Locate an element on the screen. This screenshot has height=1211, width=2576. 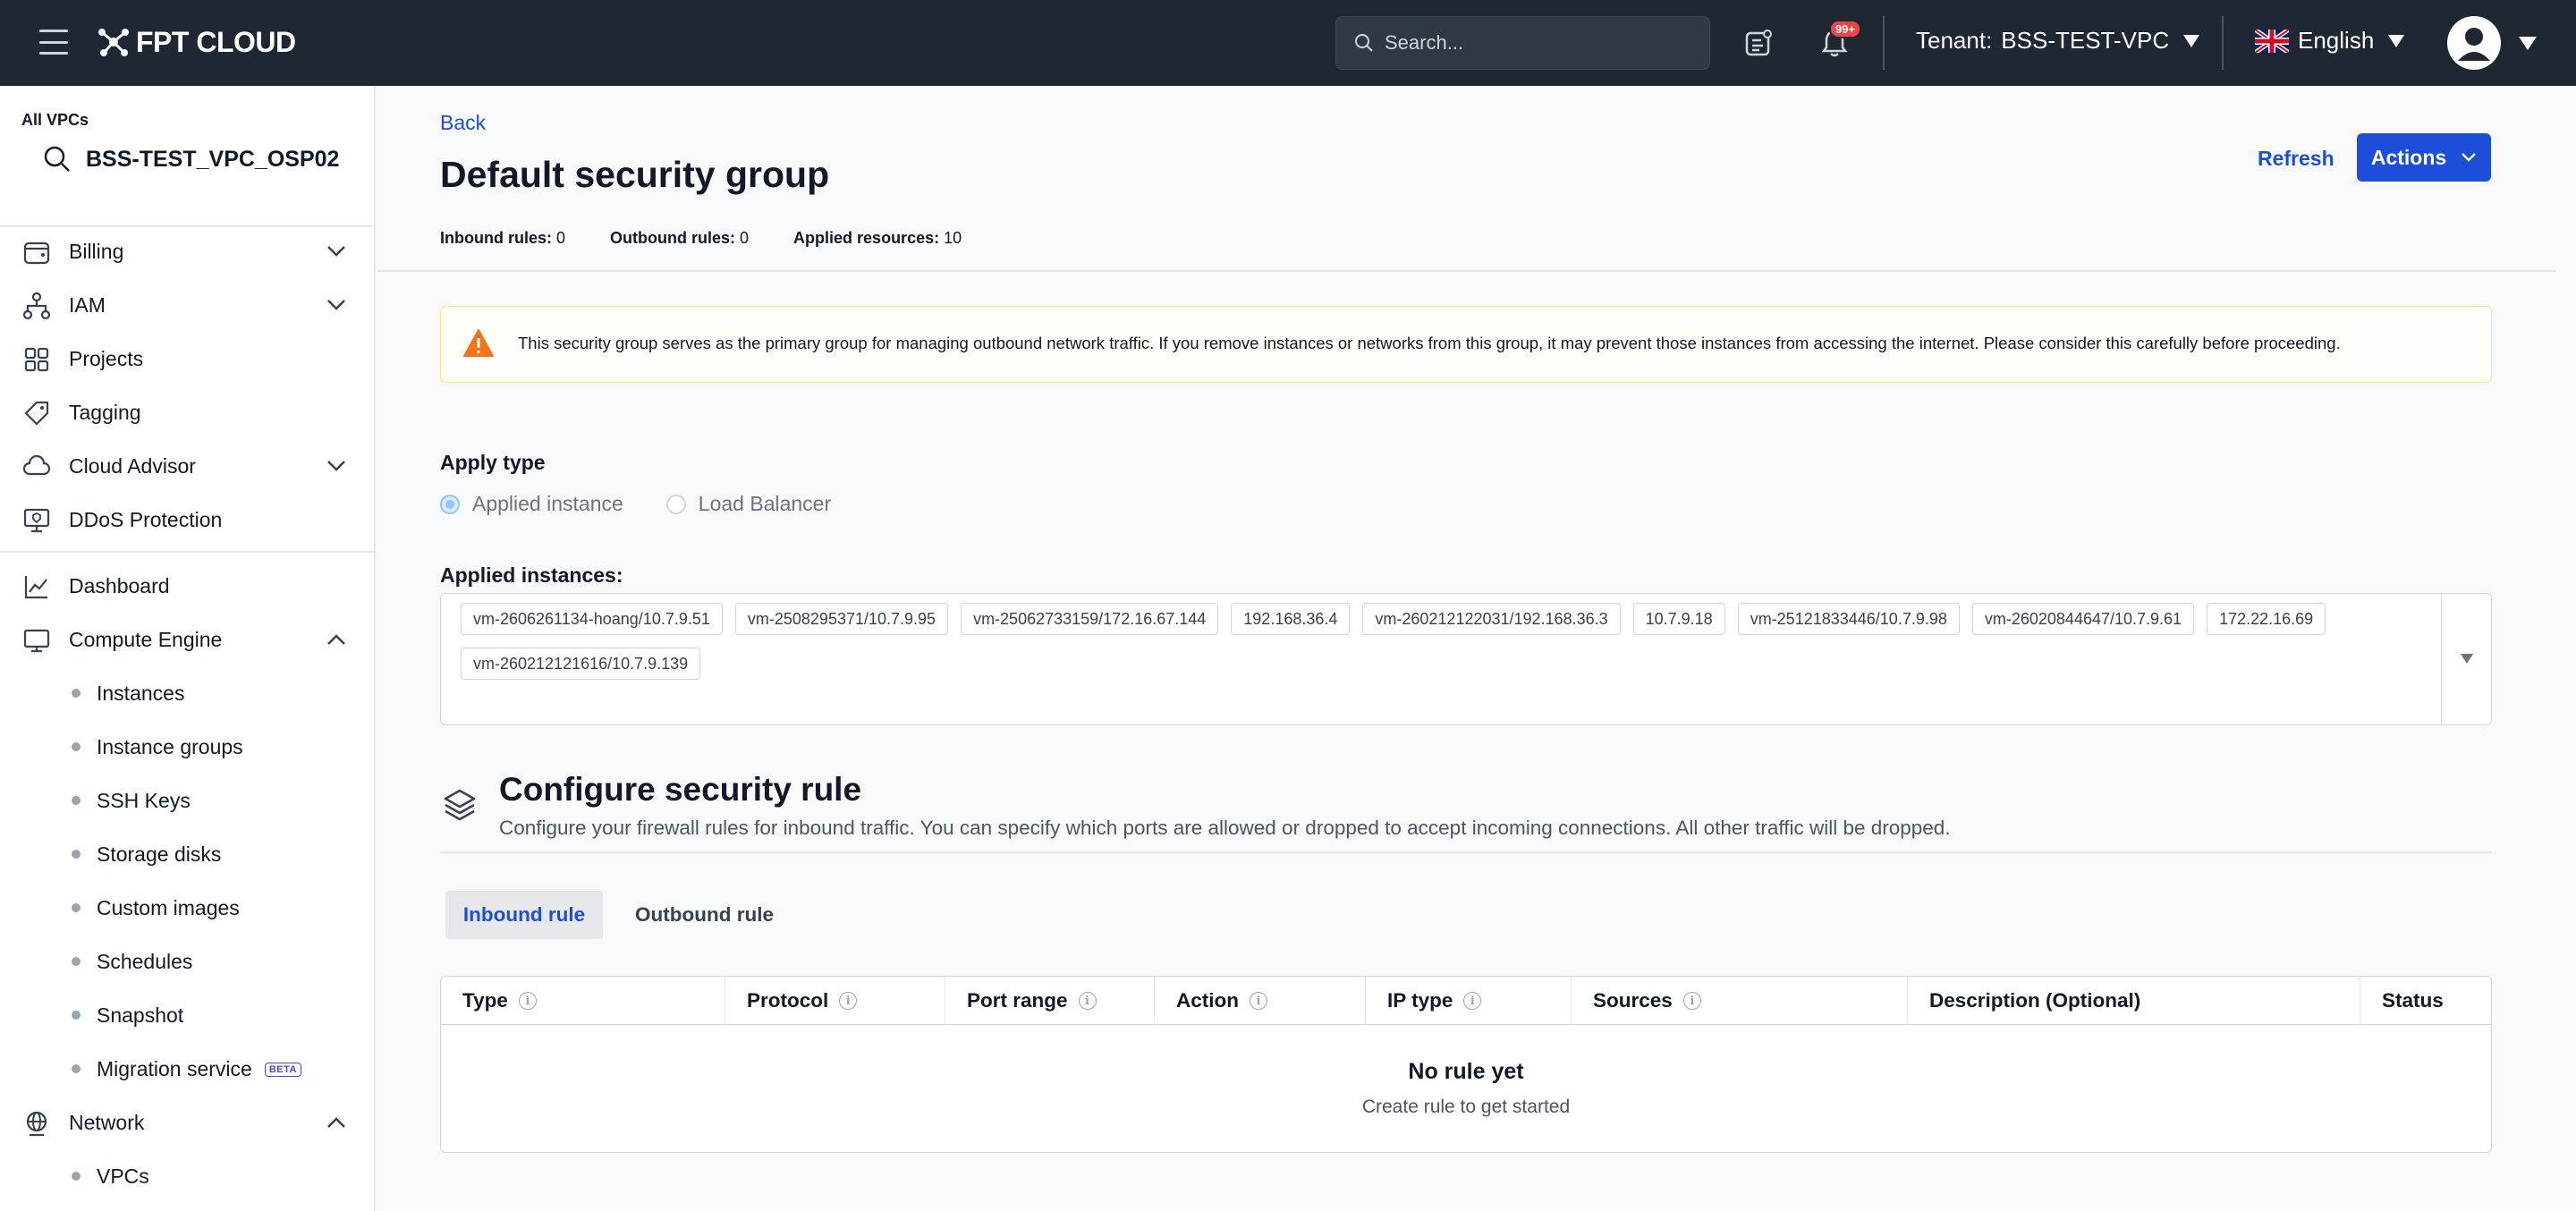
instance-chip: vm-25062733159/172.16.67.144 is located at coordinates (1090, 619).